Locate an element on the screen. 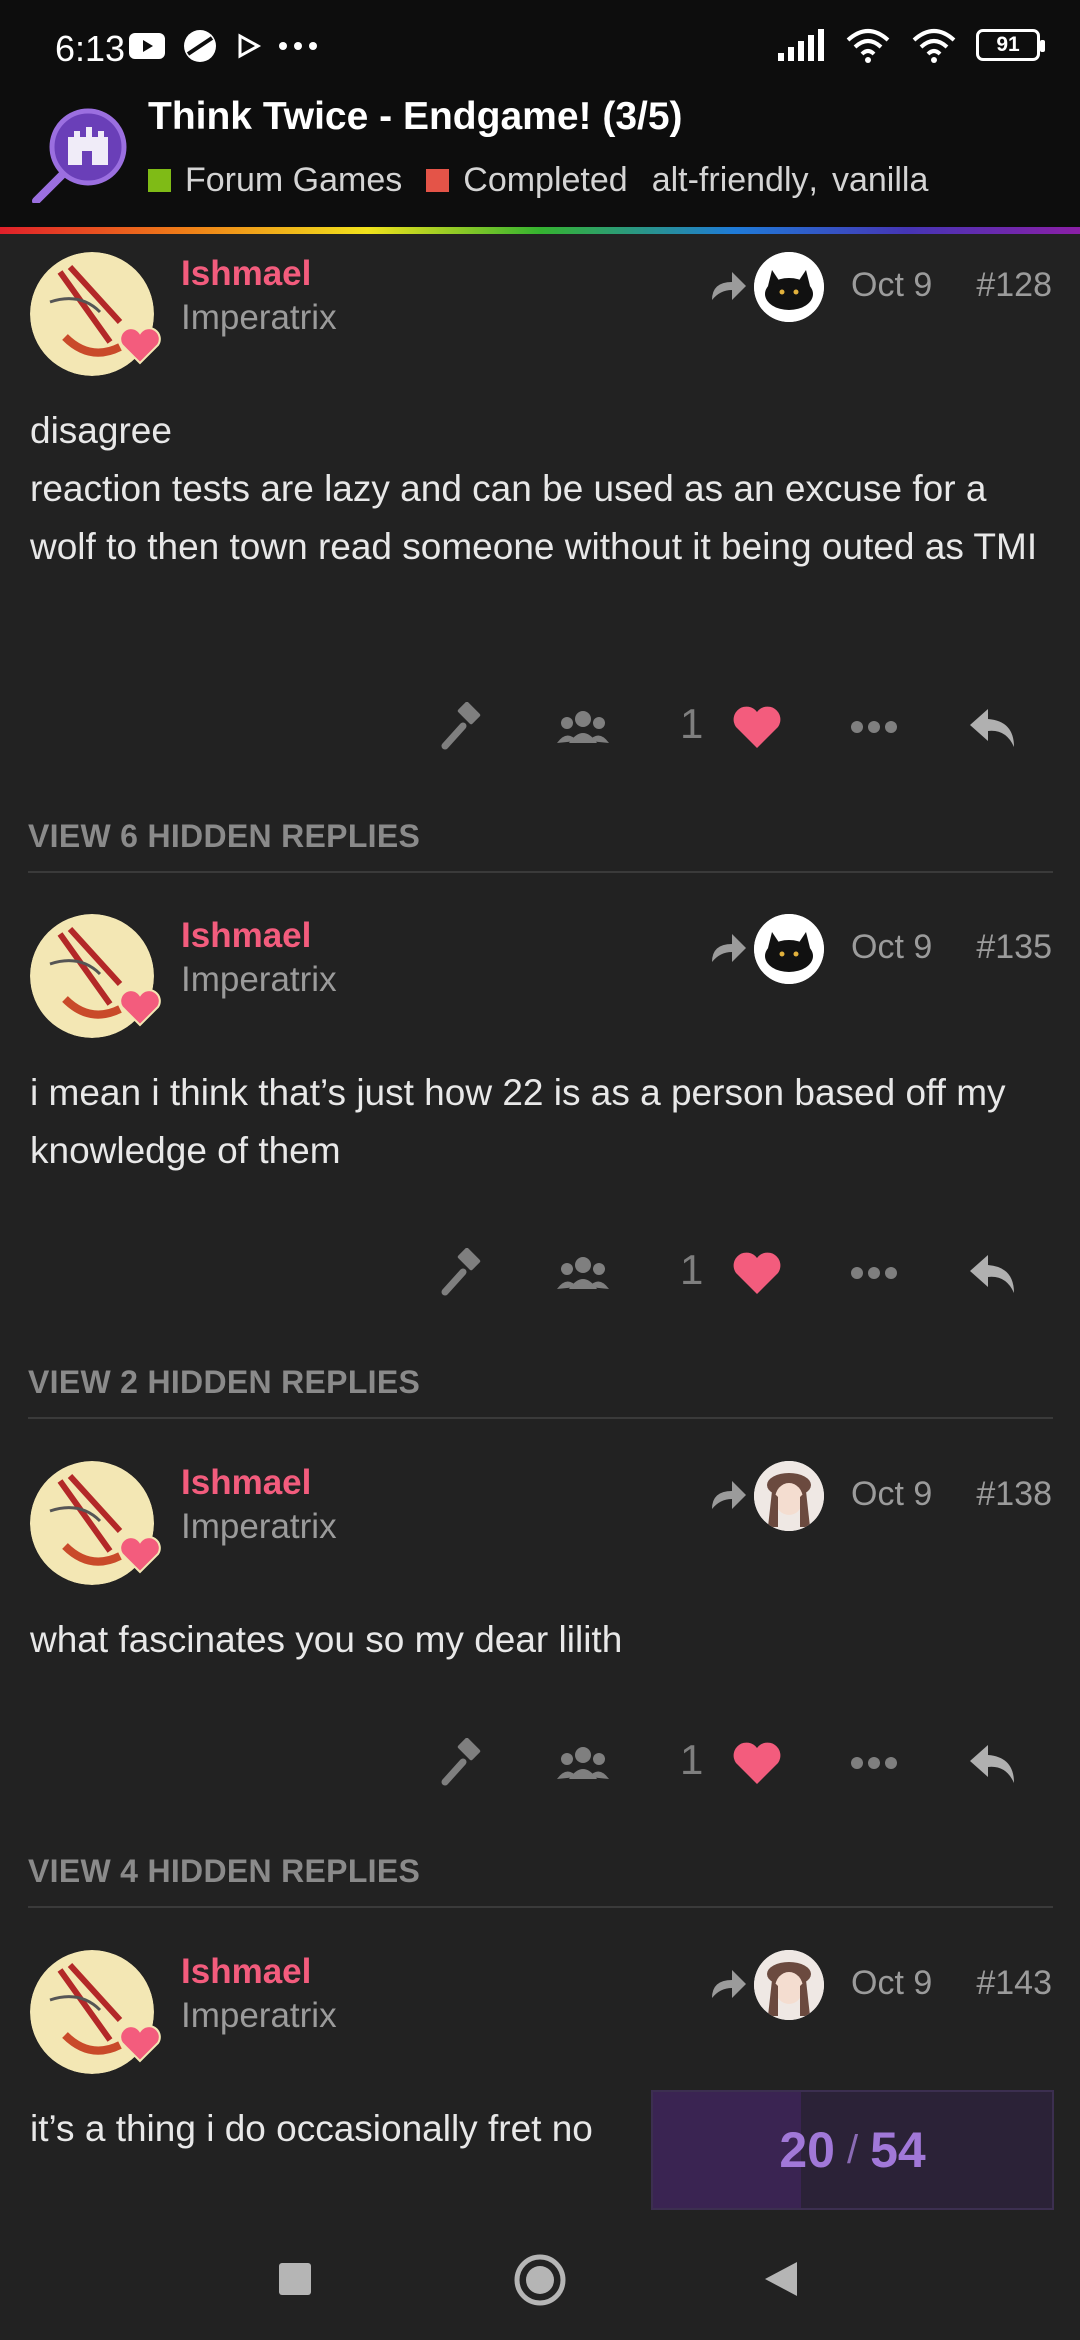  system-nav-bar is located at coordinates (540, 2279).